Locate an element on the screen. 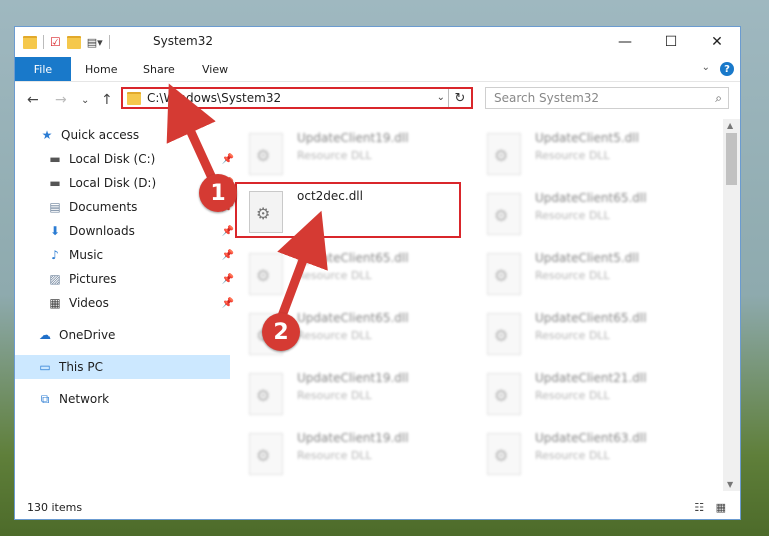 The image size is (769, 536). title-bar: ☑ ▤▾ System32 — ☐ ✕ is located at coordinates (377, 42).